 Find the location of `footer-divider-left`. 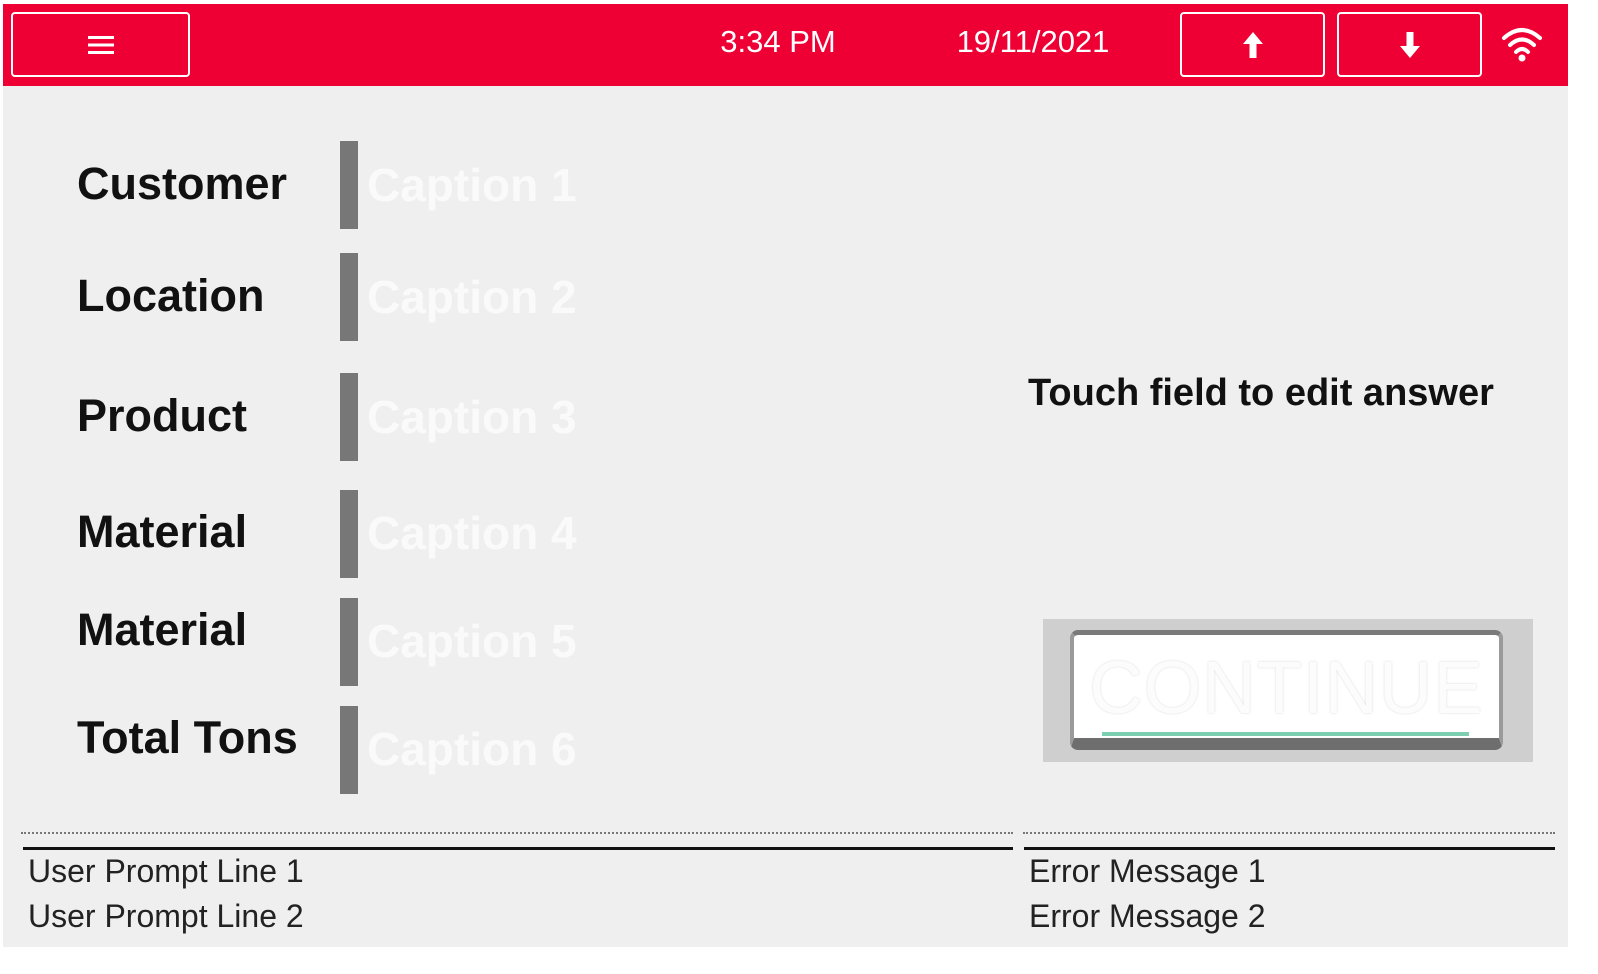

footer-divider-left is located at coordinates (518, 848).